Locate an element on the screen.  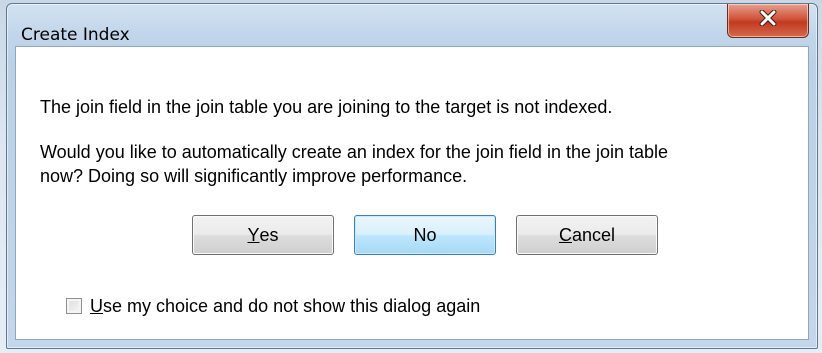
close-button is located at coordinates (768, 21).